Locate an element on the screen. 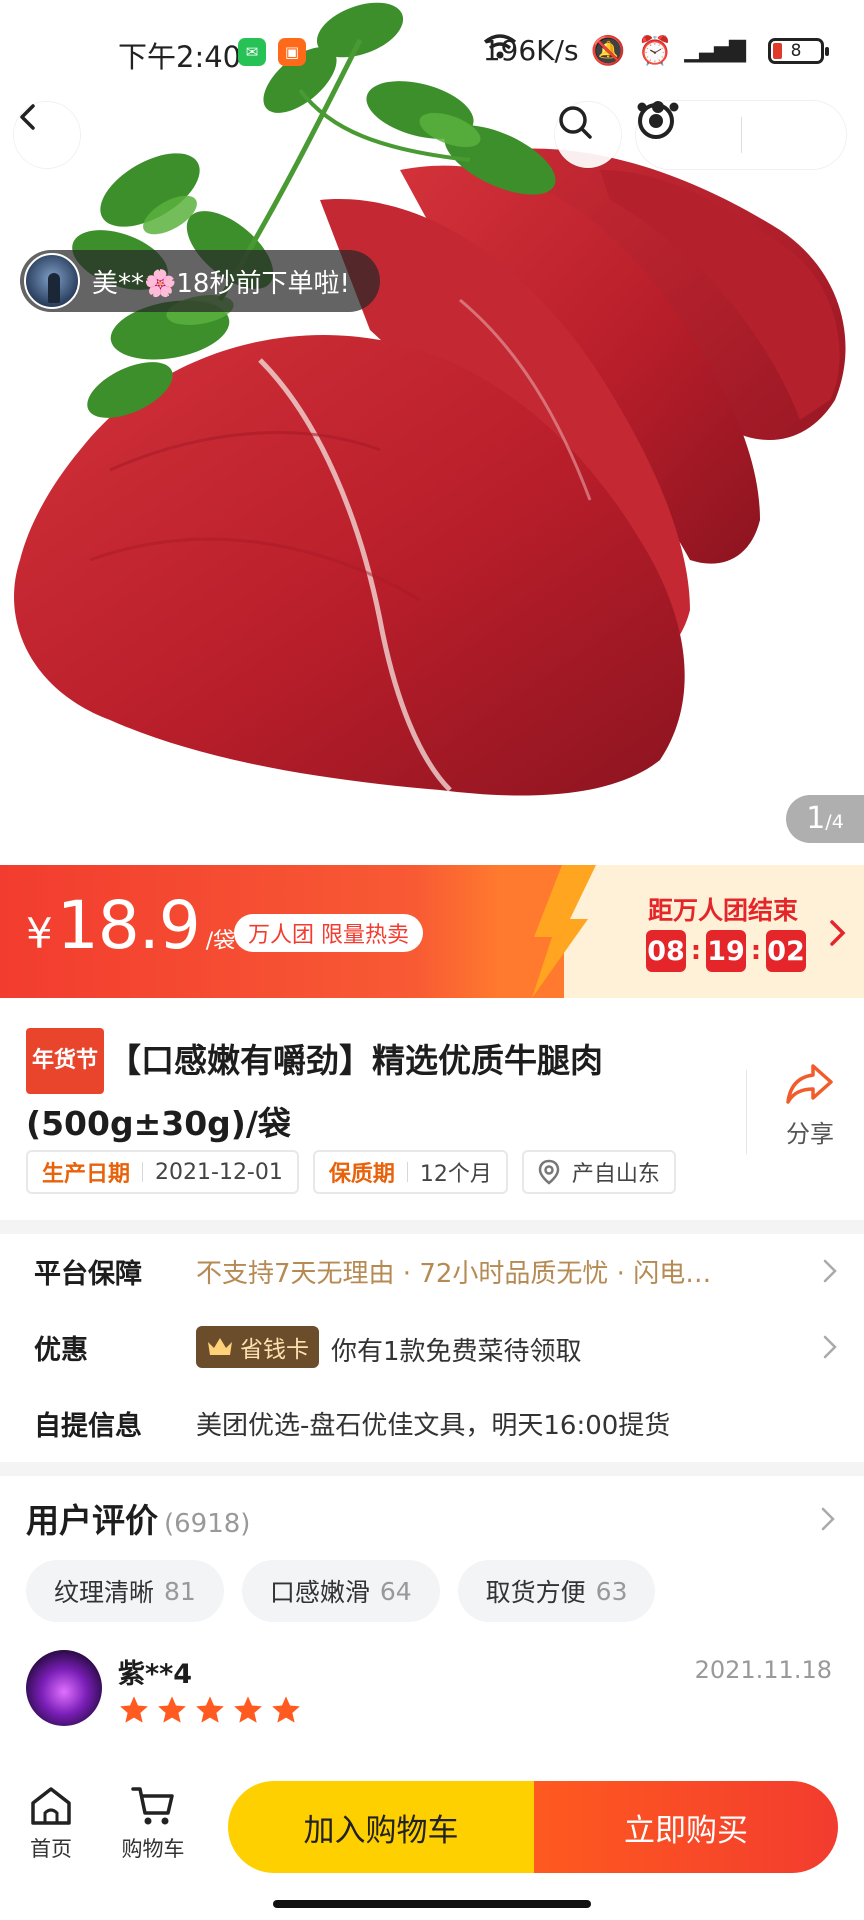 The width and height of the screenshot is (864, 1920). target-icon is located at coordinates (656, 121).